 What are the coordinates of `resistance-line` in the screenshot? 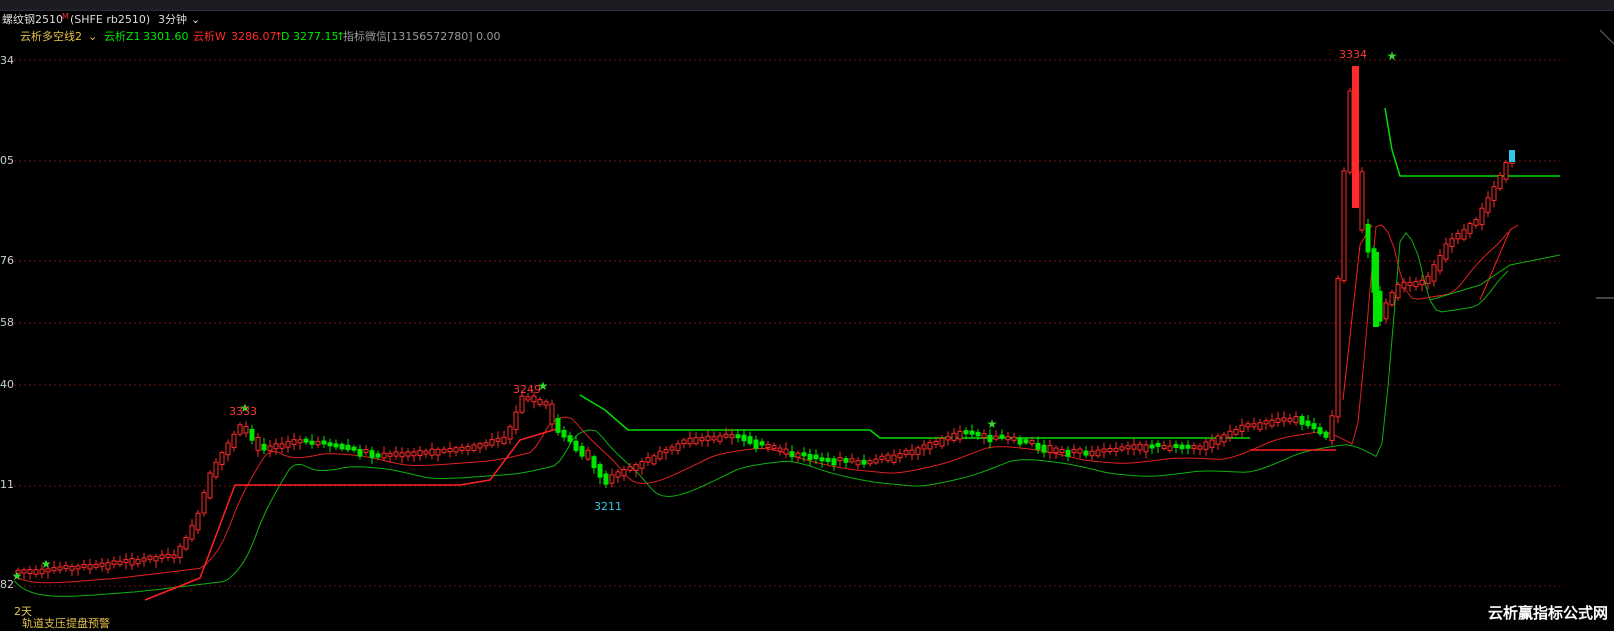 It's located at (1472, 142).